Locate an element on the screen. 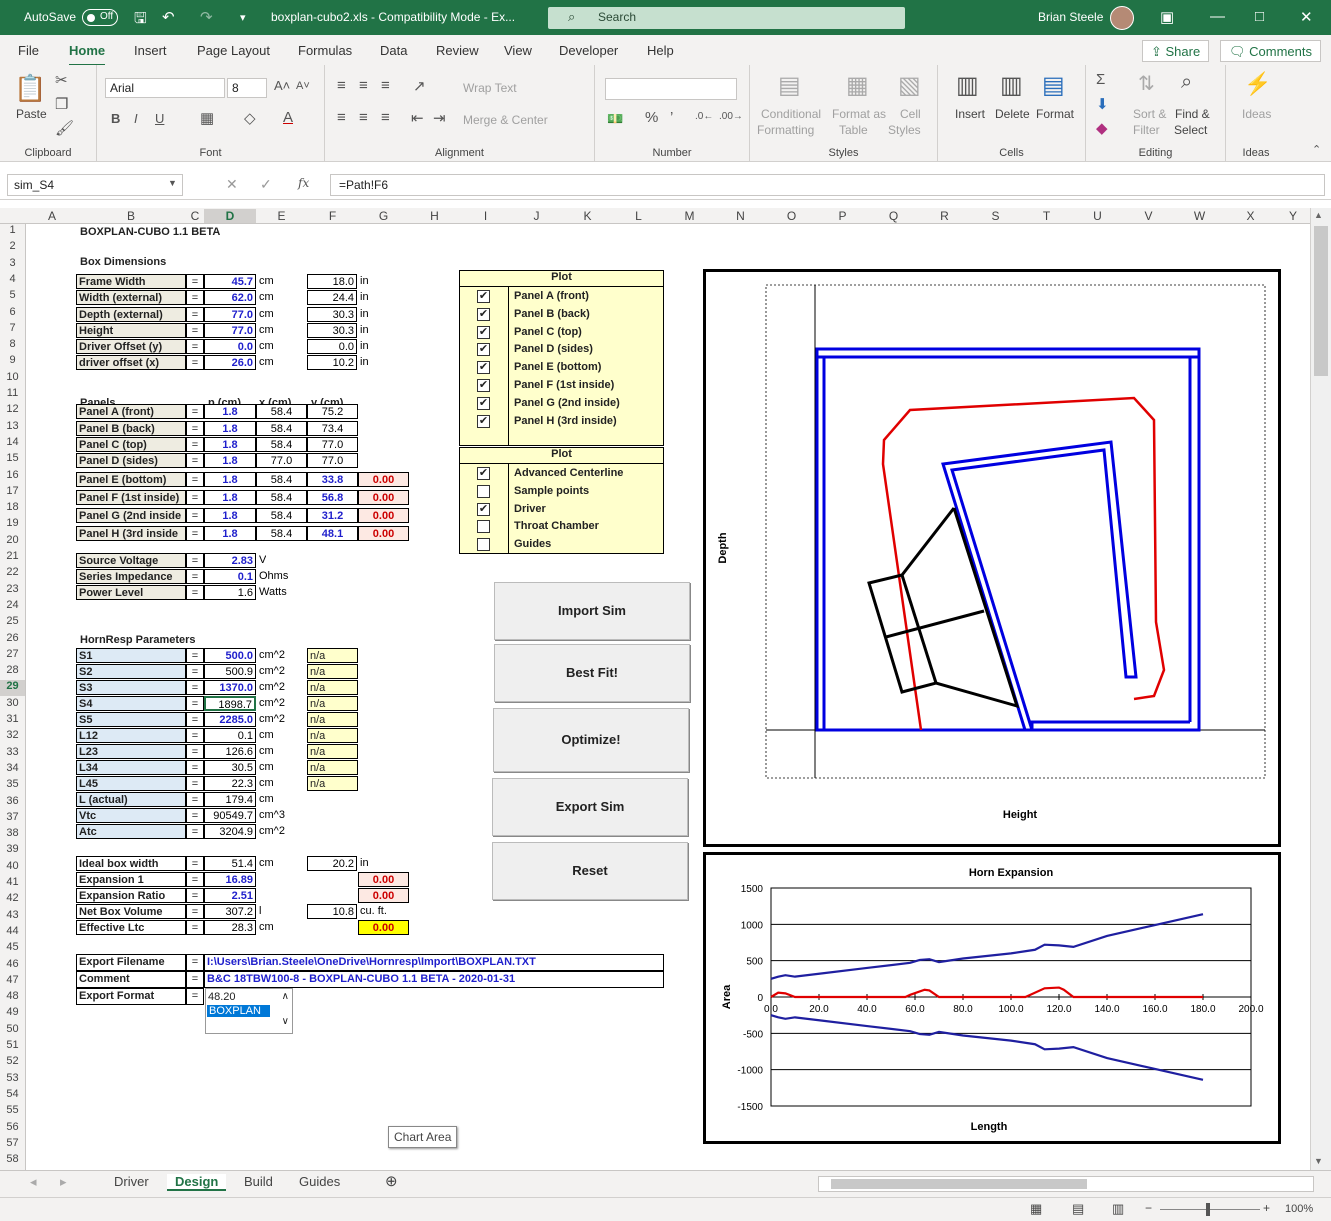 The image size is (1331, 1221). column-header: H is located at coordinates (434, 216).